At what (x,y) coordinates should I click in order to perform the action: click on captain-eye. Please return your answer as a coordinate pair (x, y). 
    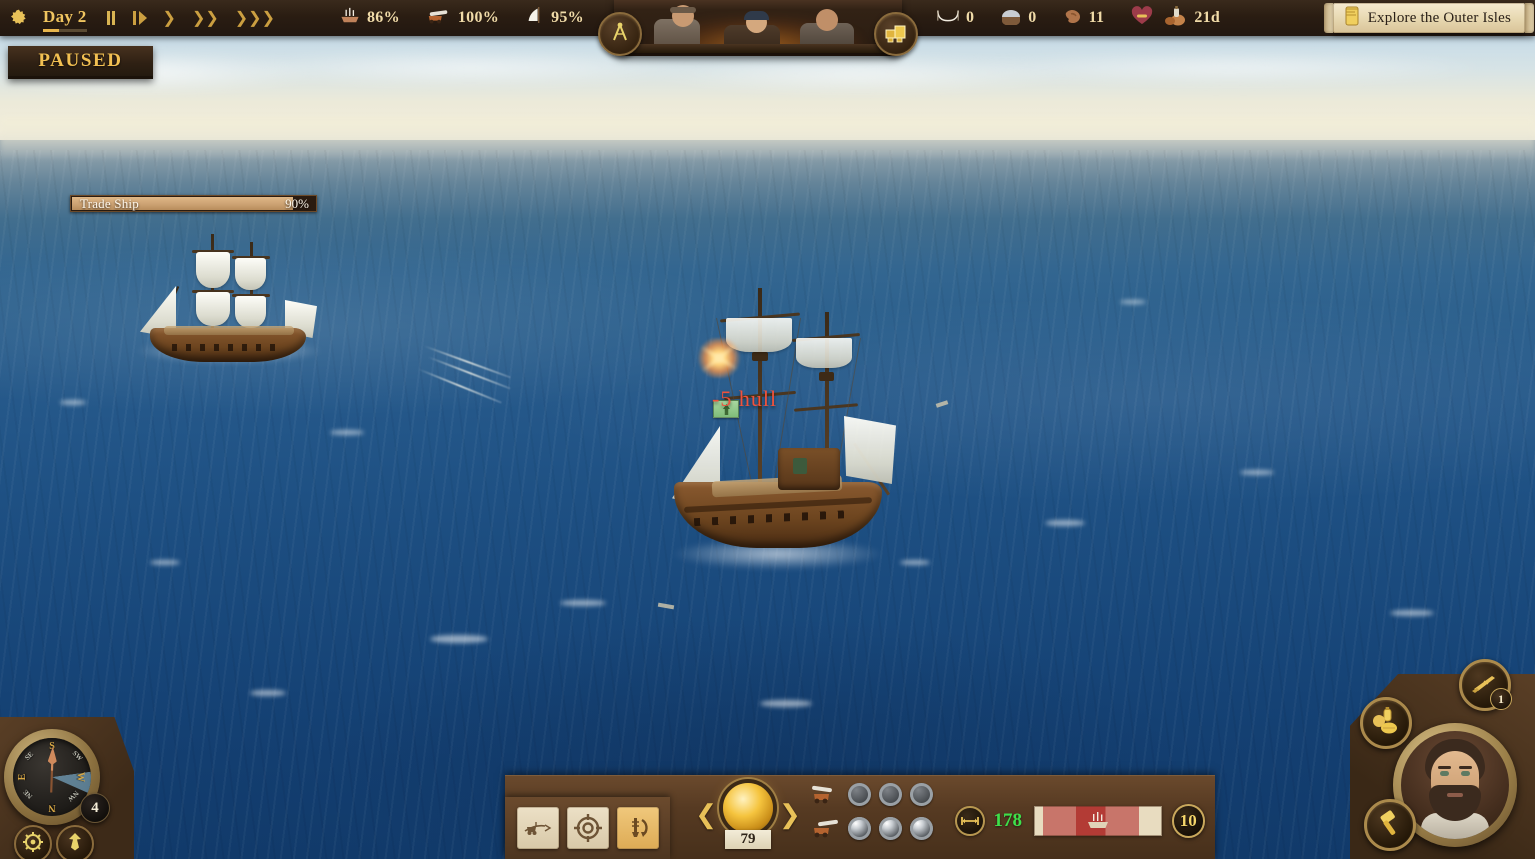
    Looking at the image, I should click on (1444, 773).